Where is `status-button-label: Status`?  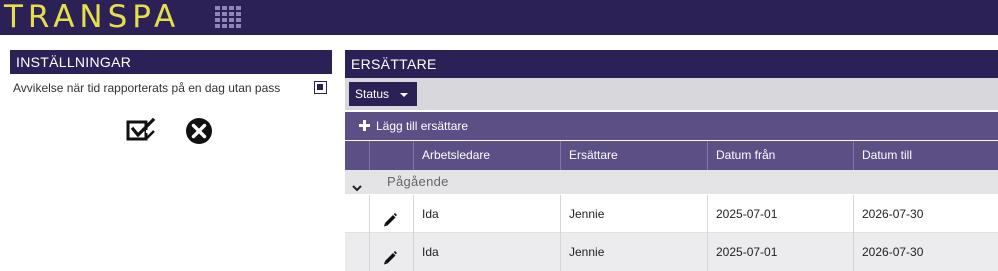
status-button-label: Status is located at coordinates (372, 94).